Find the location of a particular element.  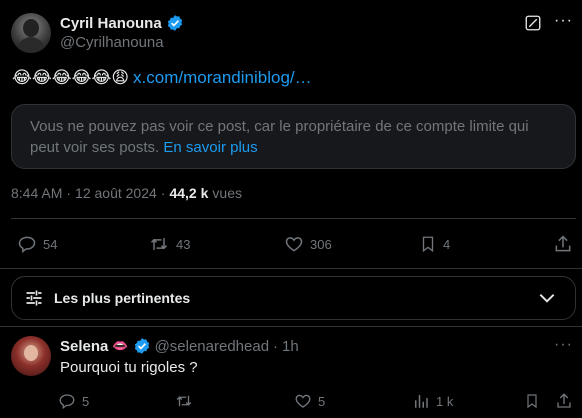

reply-bookmark-button is located at coordinates (532, 401).